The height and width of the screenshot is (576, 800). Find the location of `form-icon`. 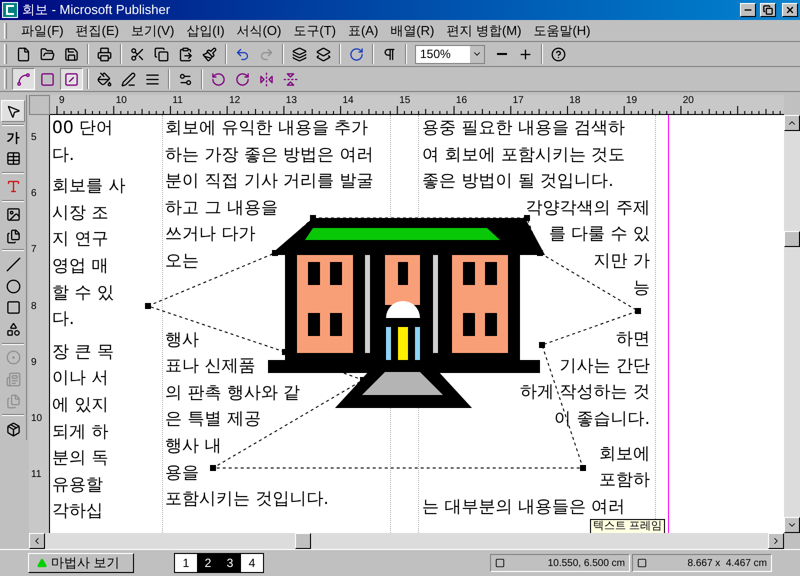

form-icon is located at coordinates (13, 379).